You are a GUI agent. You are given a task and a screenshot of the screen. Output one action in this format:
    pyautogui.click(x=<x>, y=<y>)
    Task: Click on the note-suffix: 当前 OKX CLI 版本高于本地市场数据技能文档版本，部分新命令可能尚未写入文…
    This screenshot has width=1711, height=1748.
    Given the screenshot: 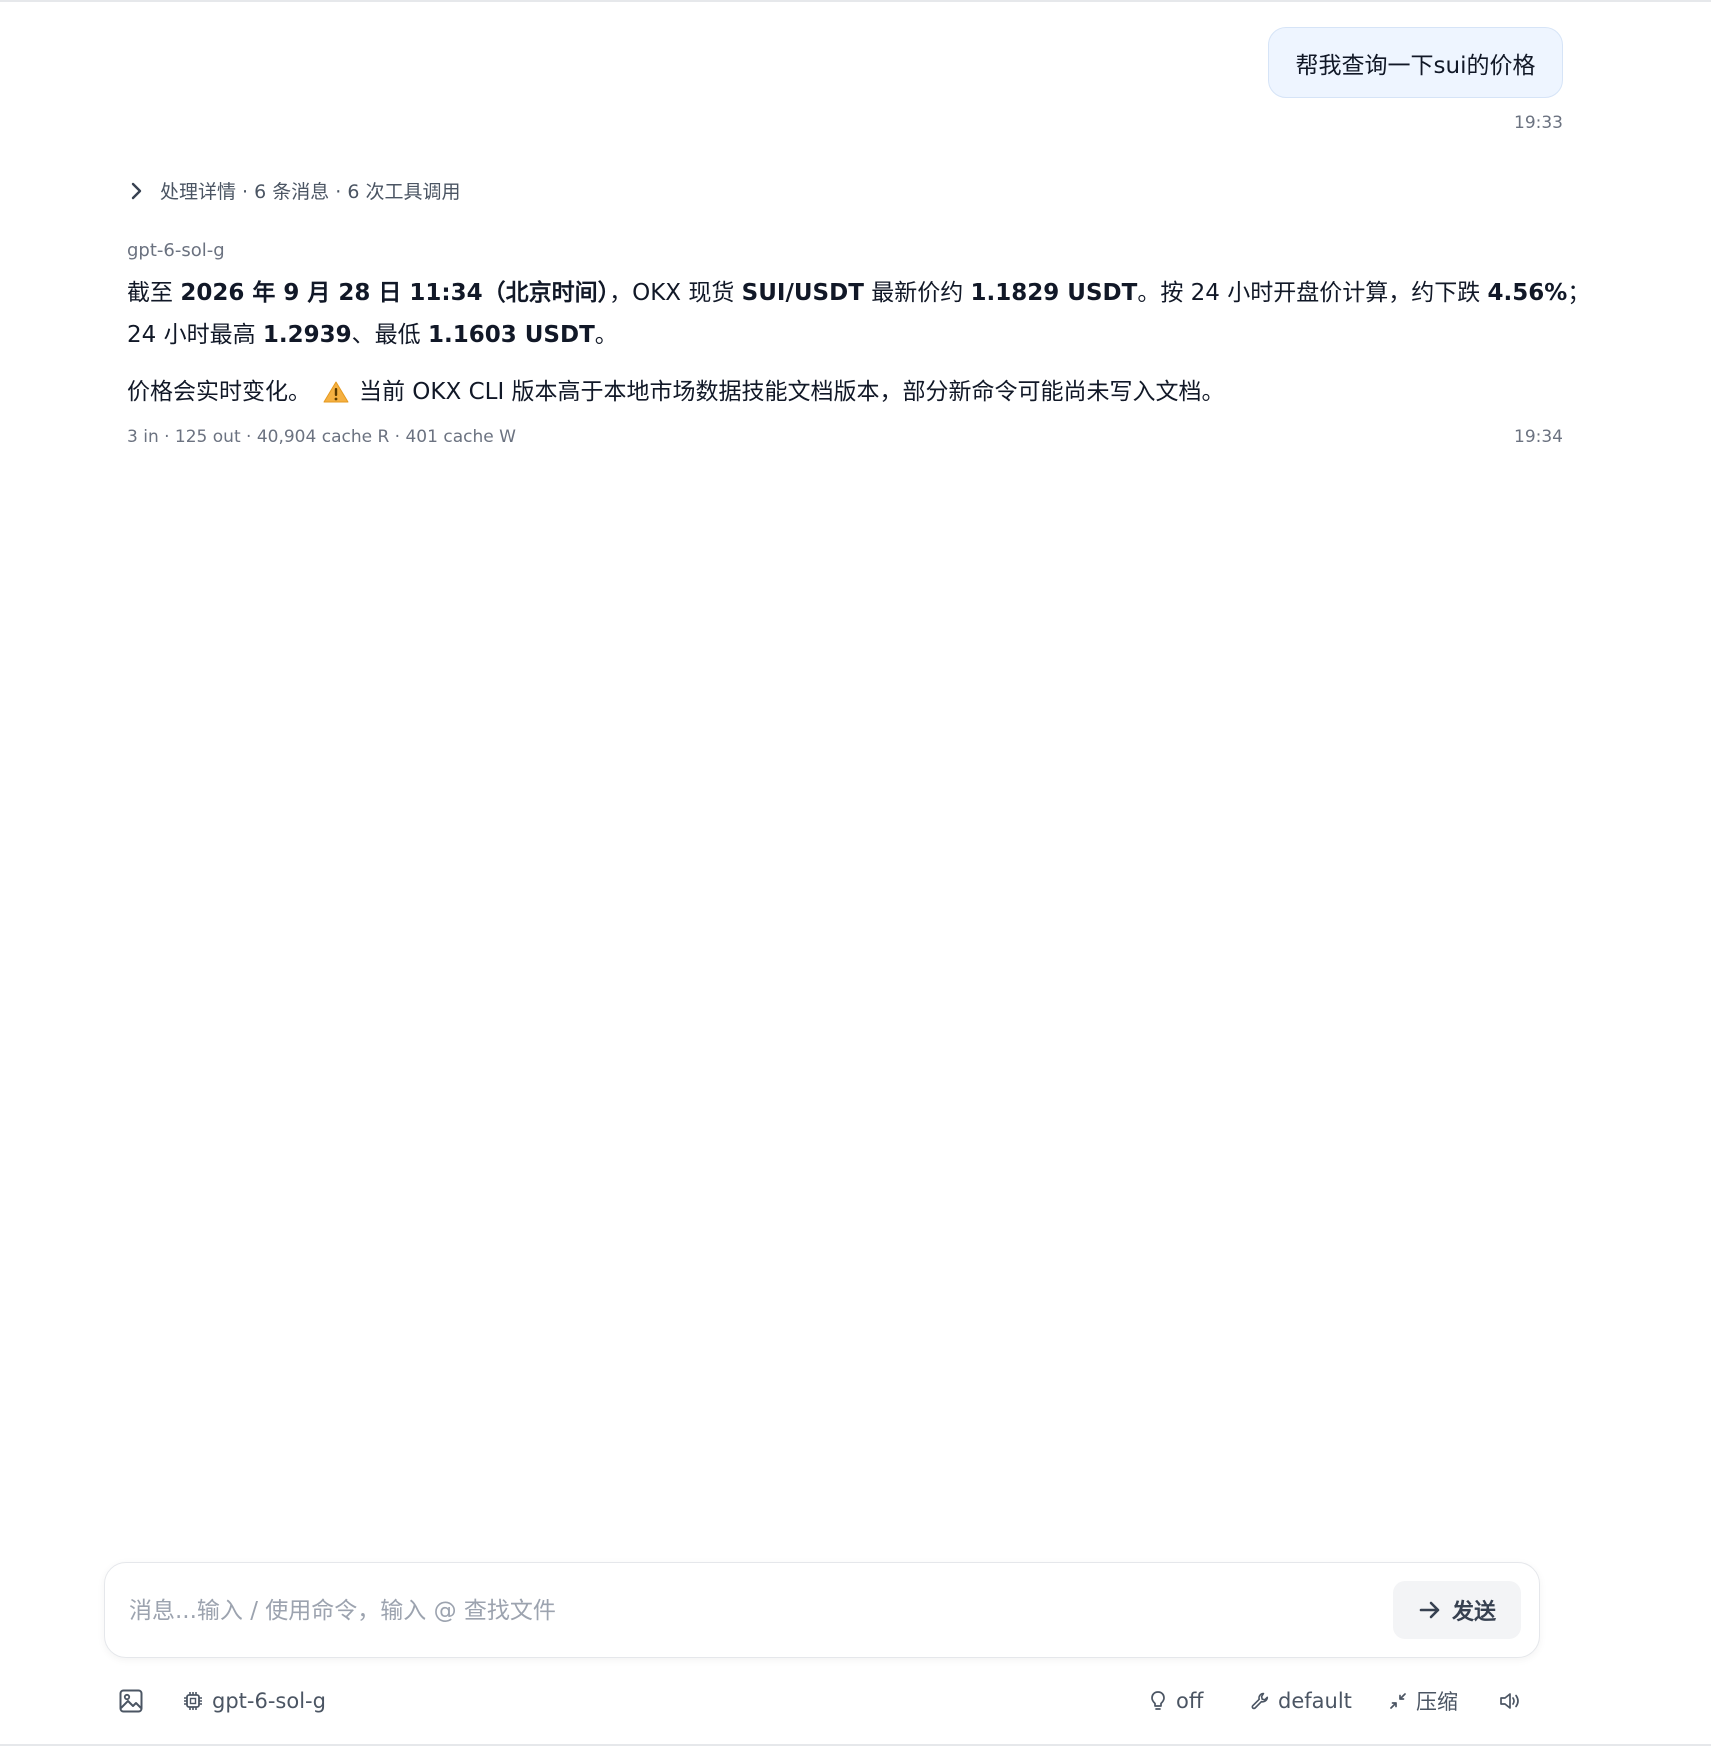 What is the action you would take?
    pyautogui.click(x=792, y=392)
    